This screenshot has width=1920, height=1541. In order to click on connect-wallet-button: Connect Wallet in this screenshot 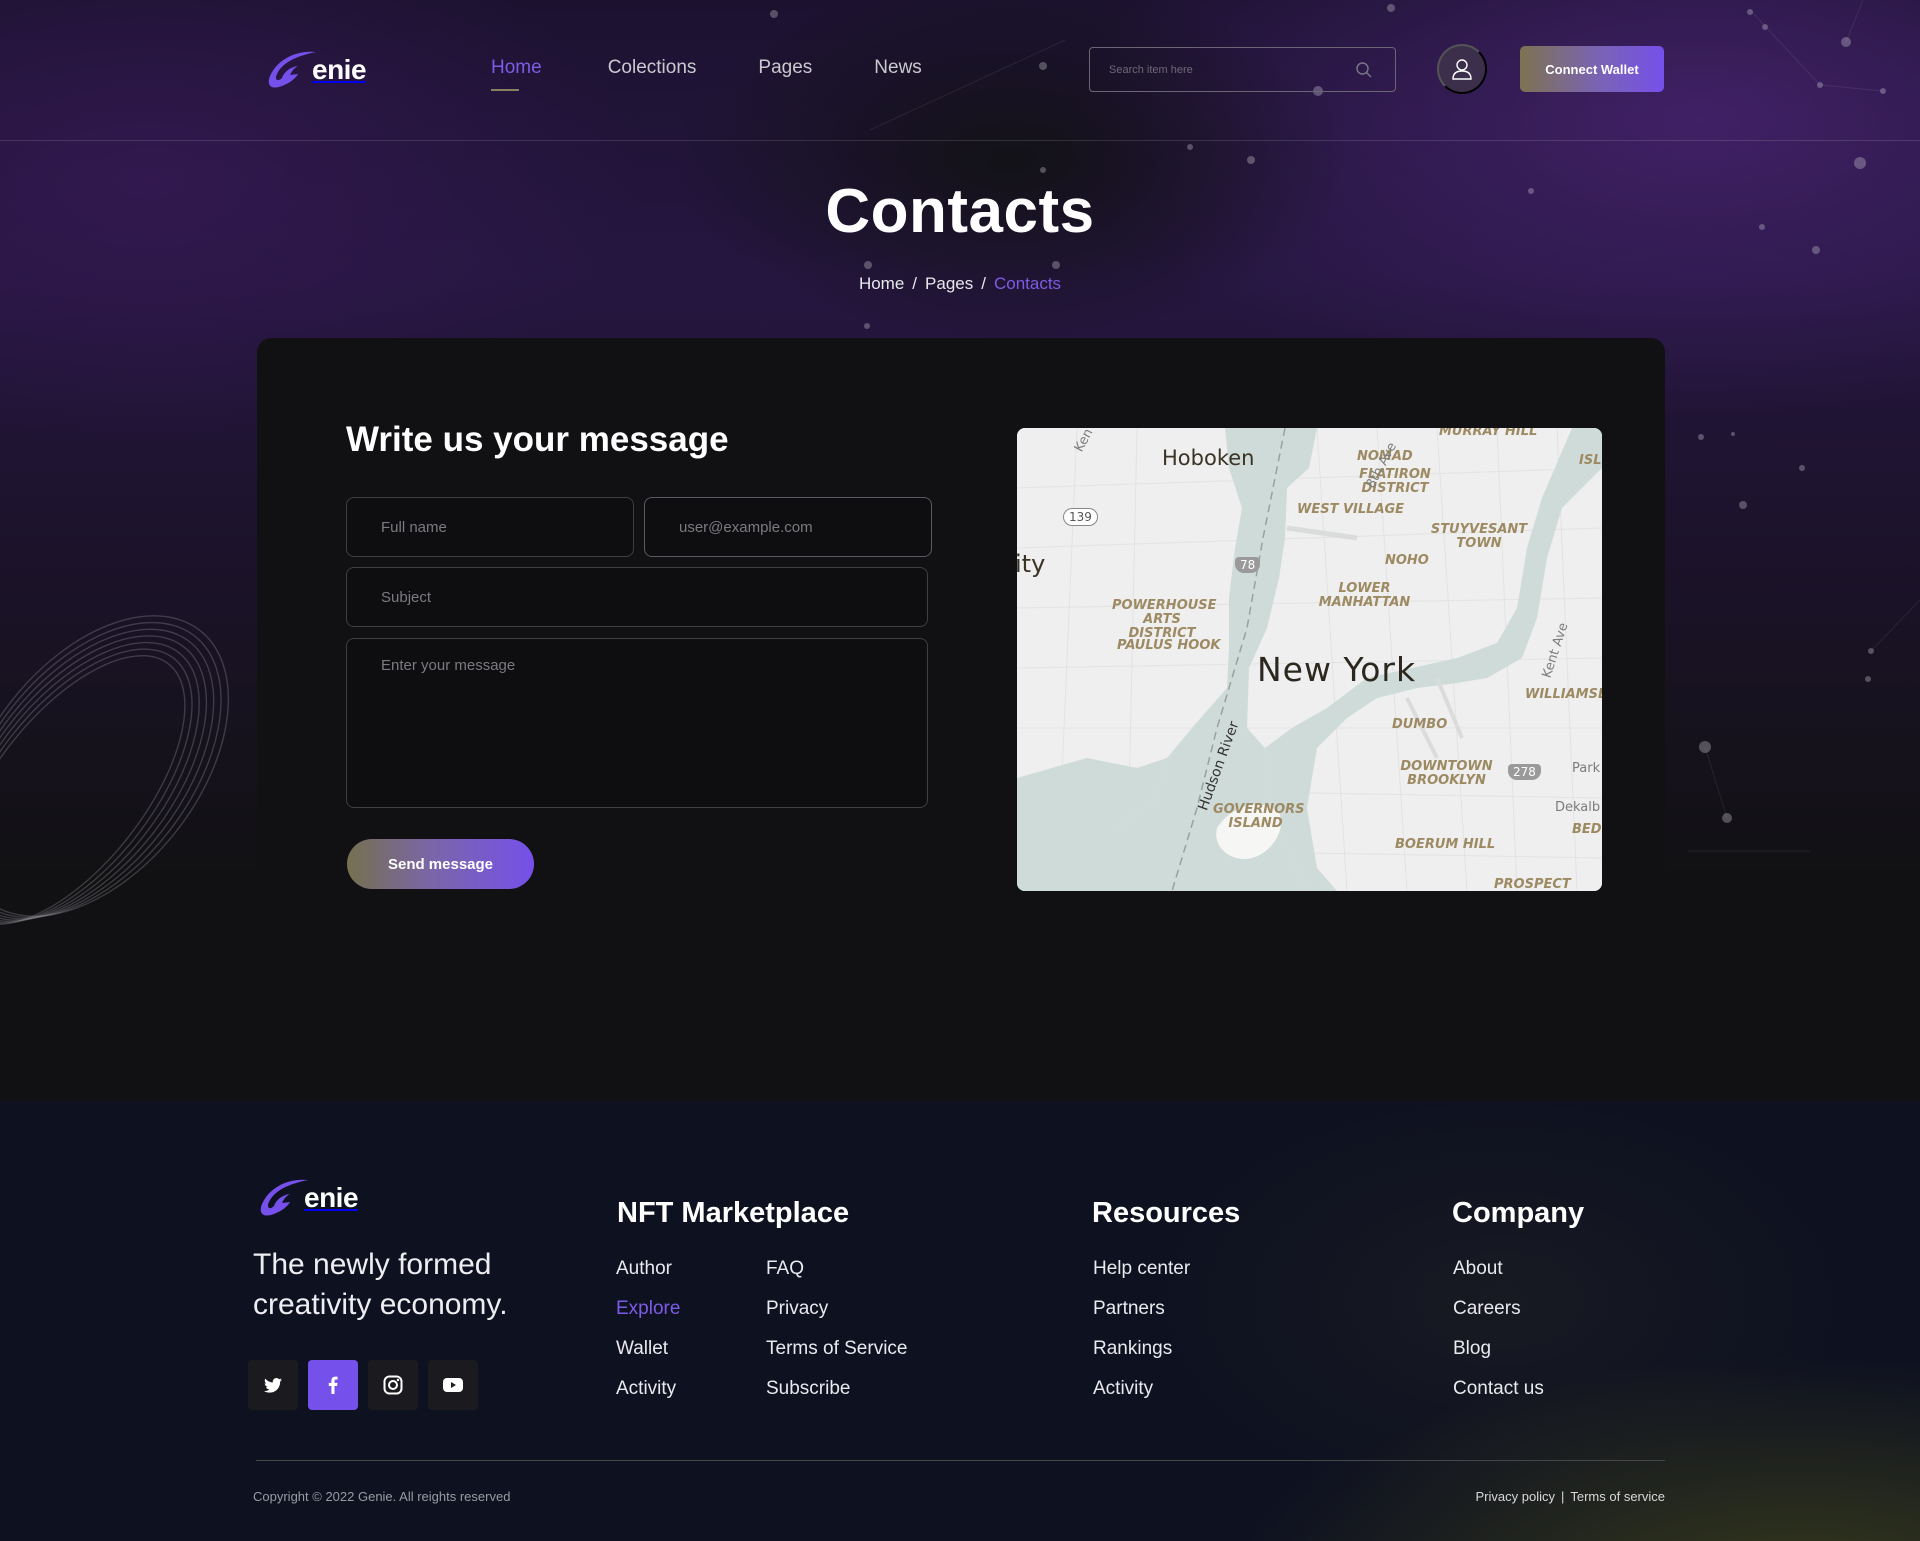, I will do `click(1592, 69)`.